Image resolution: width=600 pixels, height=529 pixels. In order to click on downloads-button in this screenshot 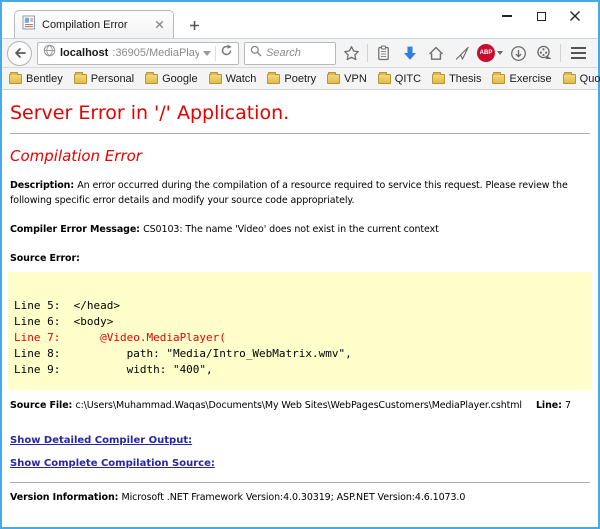, I will do `click(409, 53)`.